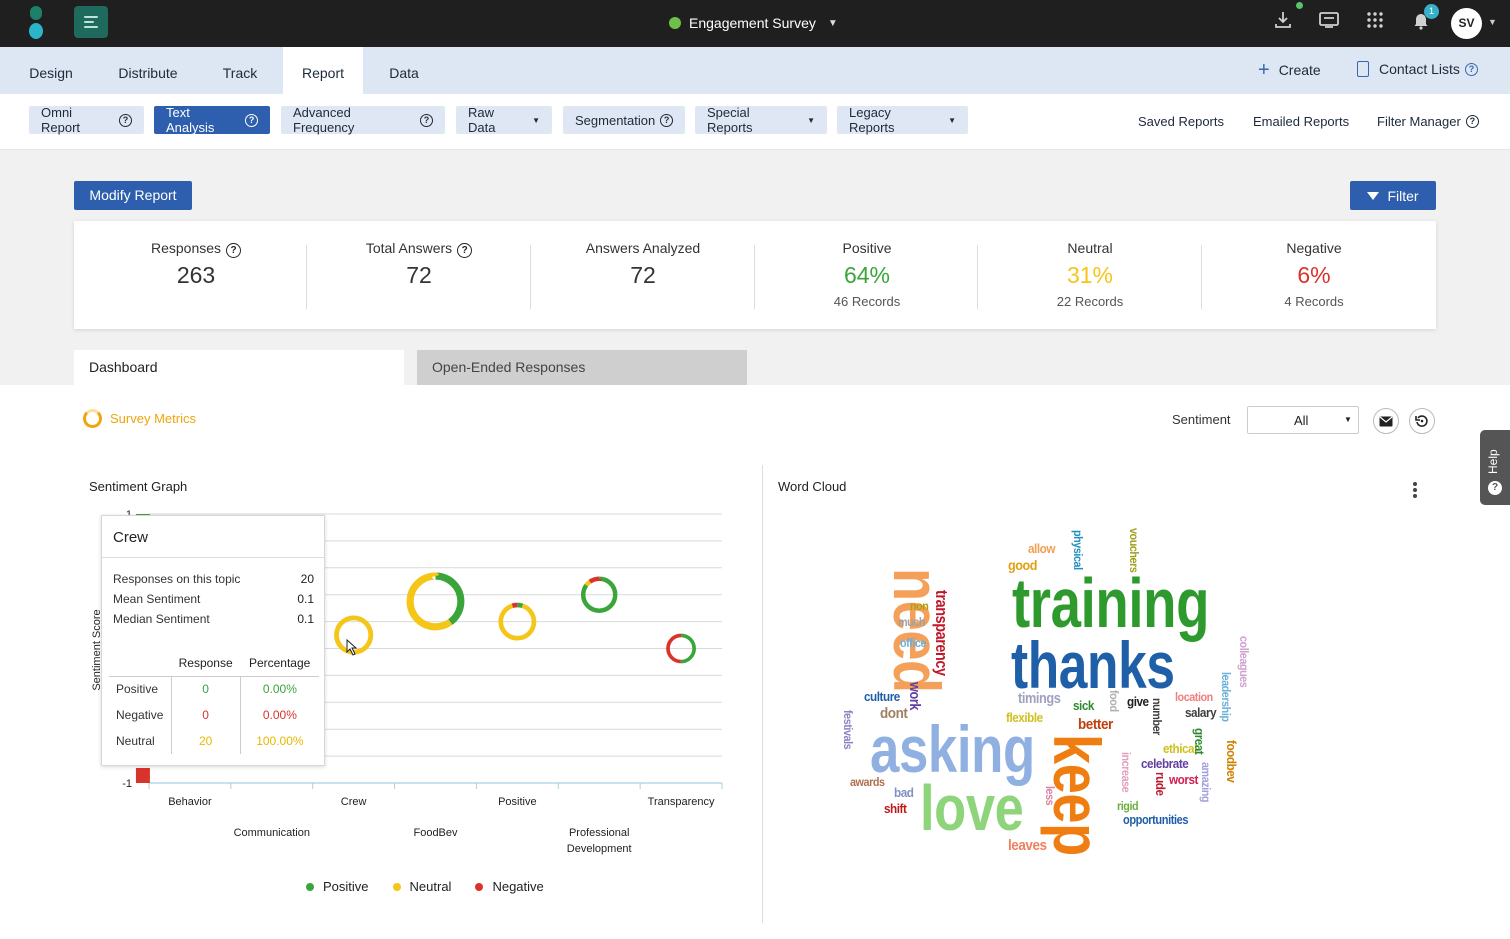 The height and width of the screenshot is (939, 1510). Describe the element at coordinates (904, 792) in the screenshot. I see `word-cloud-word: bad` at that location.